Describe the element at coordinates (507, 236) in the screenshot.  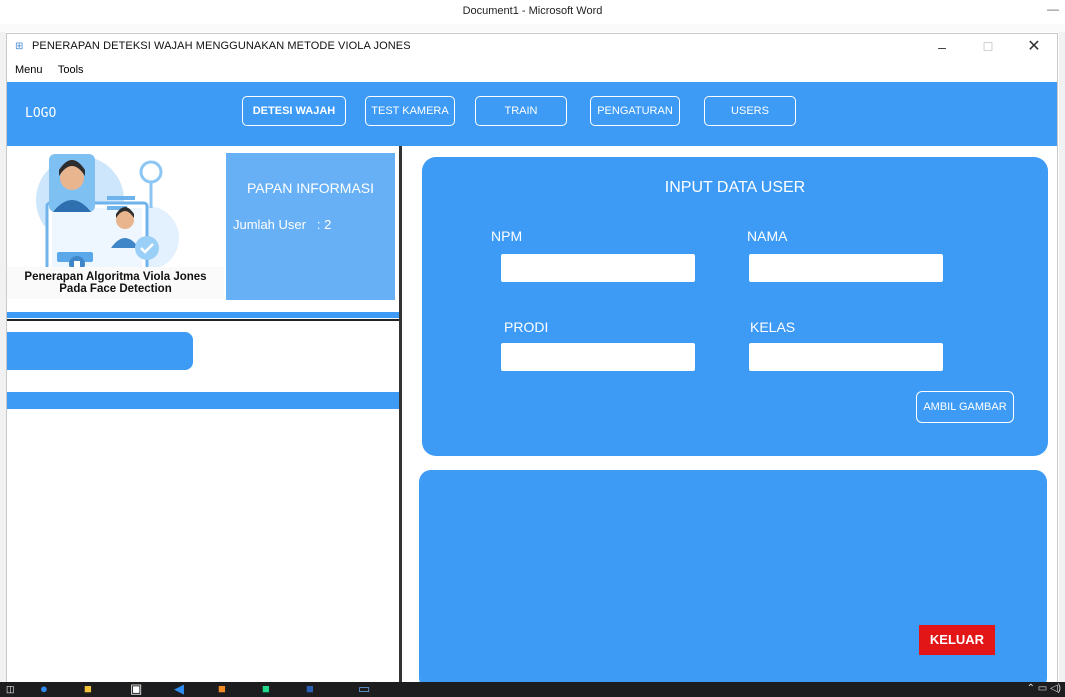
I see `npm-label: NPM` at that location.